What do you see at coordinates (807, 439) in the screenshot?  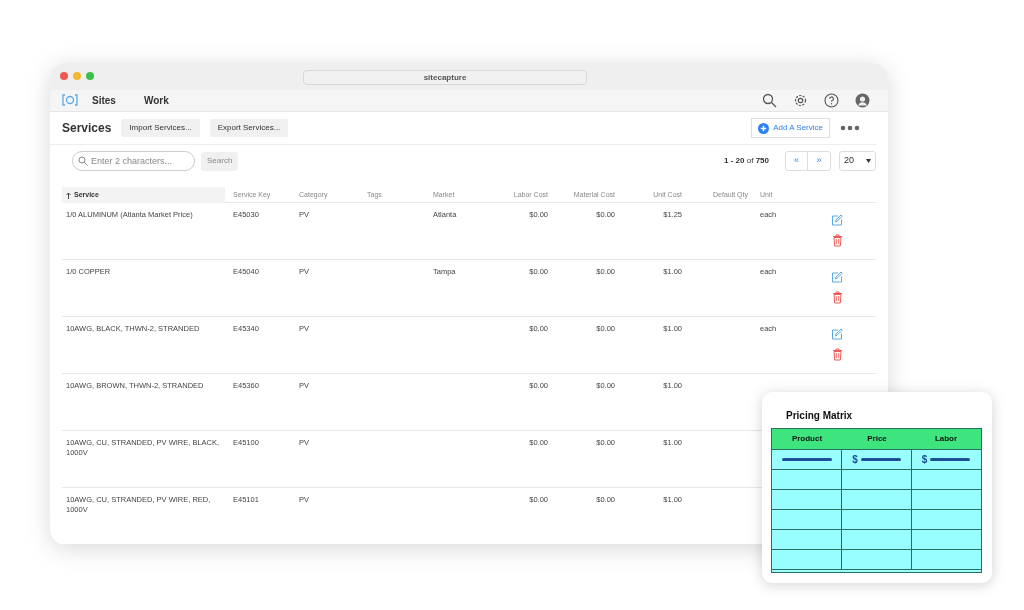 I see `column-header: Product` at bounding box center [807, 439].